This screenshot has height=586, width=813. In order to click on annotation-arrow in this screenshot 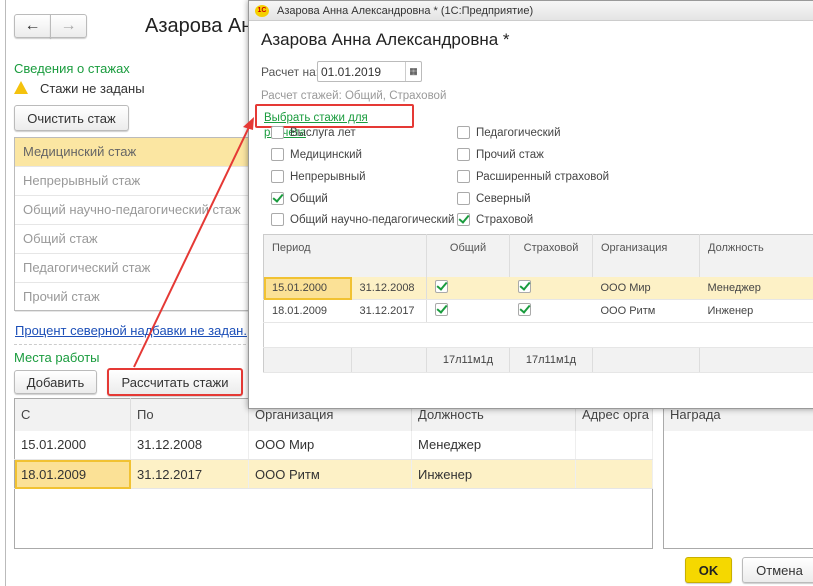, I will do `click(193, 242)`.